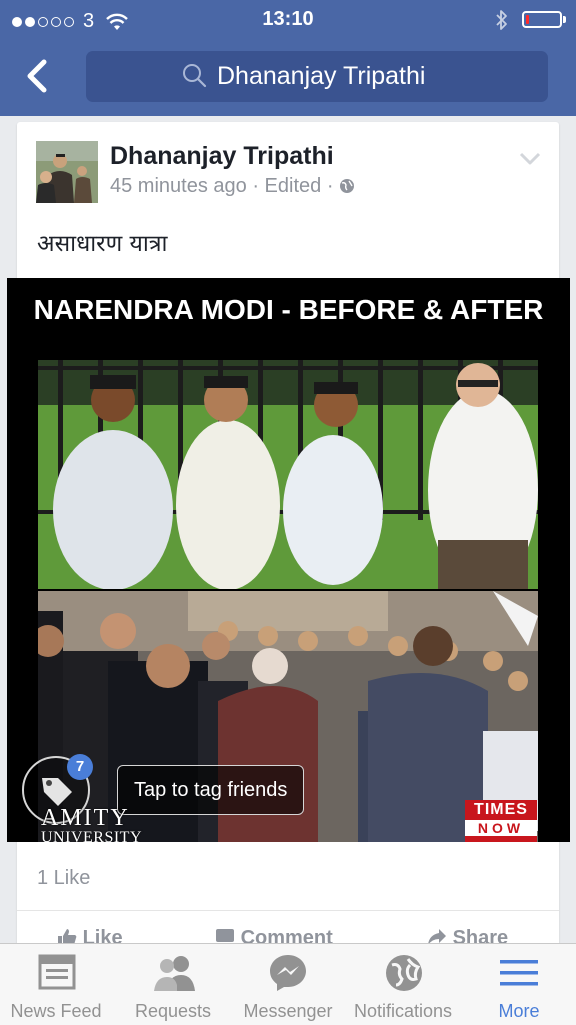 The width and height of the screenshot is (576, 1025). I want to click on chevron-down-icon, so click(530, 158).